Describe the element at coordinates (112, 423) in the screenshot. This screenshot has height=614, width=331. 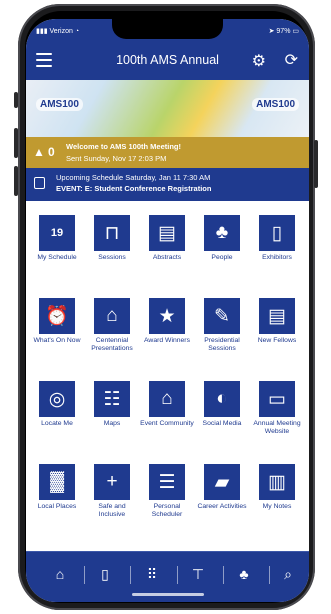
I see `tile-label: Maps` at that location.